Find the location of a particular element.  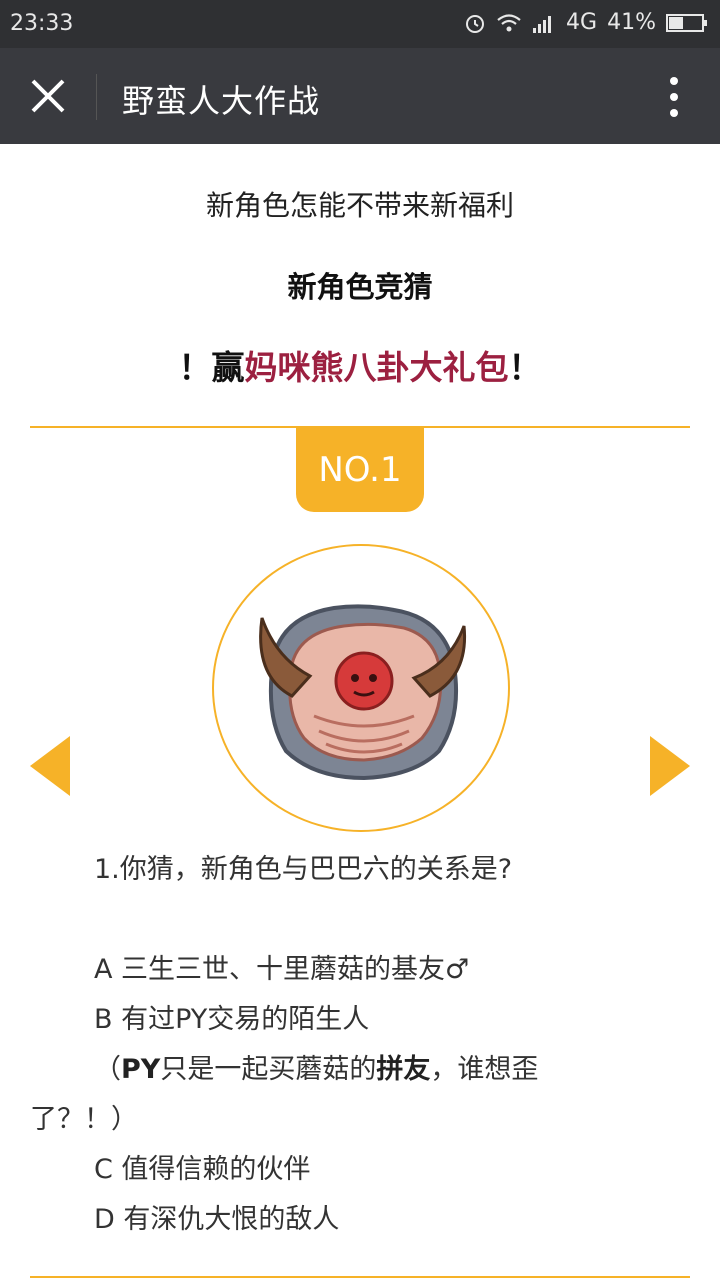

character-frame is located at coordinates (361, 688).